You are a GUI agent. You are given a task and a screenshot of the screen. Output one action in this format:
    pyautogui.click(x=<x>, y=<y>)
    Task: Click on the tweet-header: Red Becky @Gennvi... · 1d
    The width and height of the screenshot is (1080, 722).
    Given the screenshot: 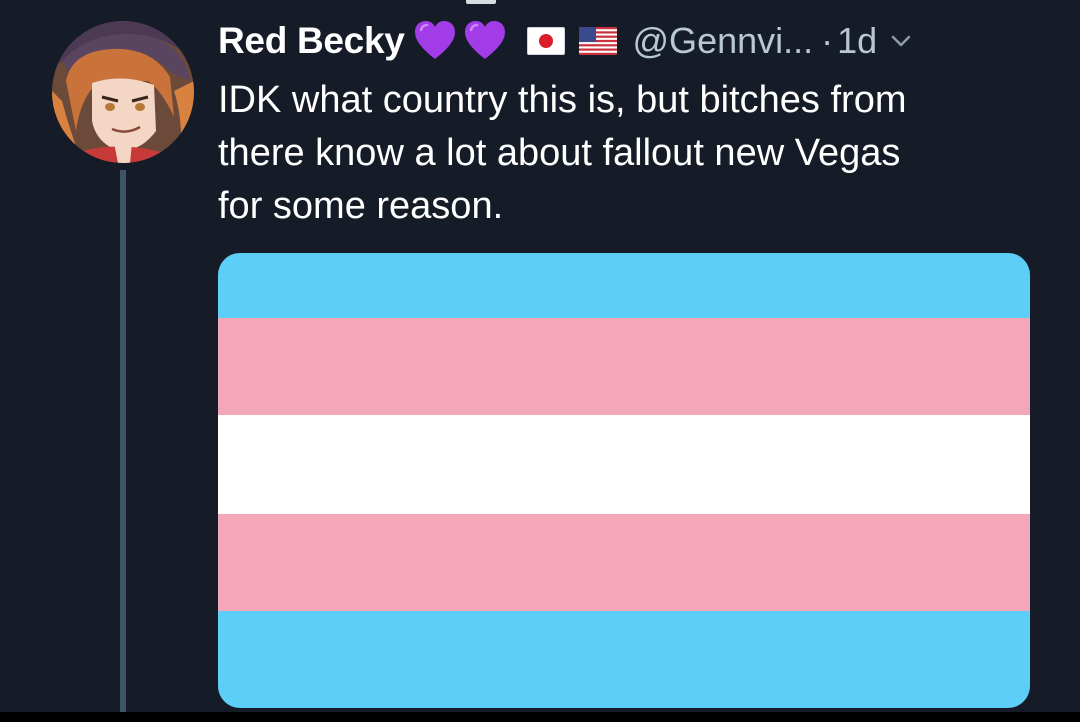 What is the action you would take?
    pyautogui.click(x=565, y=41)
    